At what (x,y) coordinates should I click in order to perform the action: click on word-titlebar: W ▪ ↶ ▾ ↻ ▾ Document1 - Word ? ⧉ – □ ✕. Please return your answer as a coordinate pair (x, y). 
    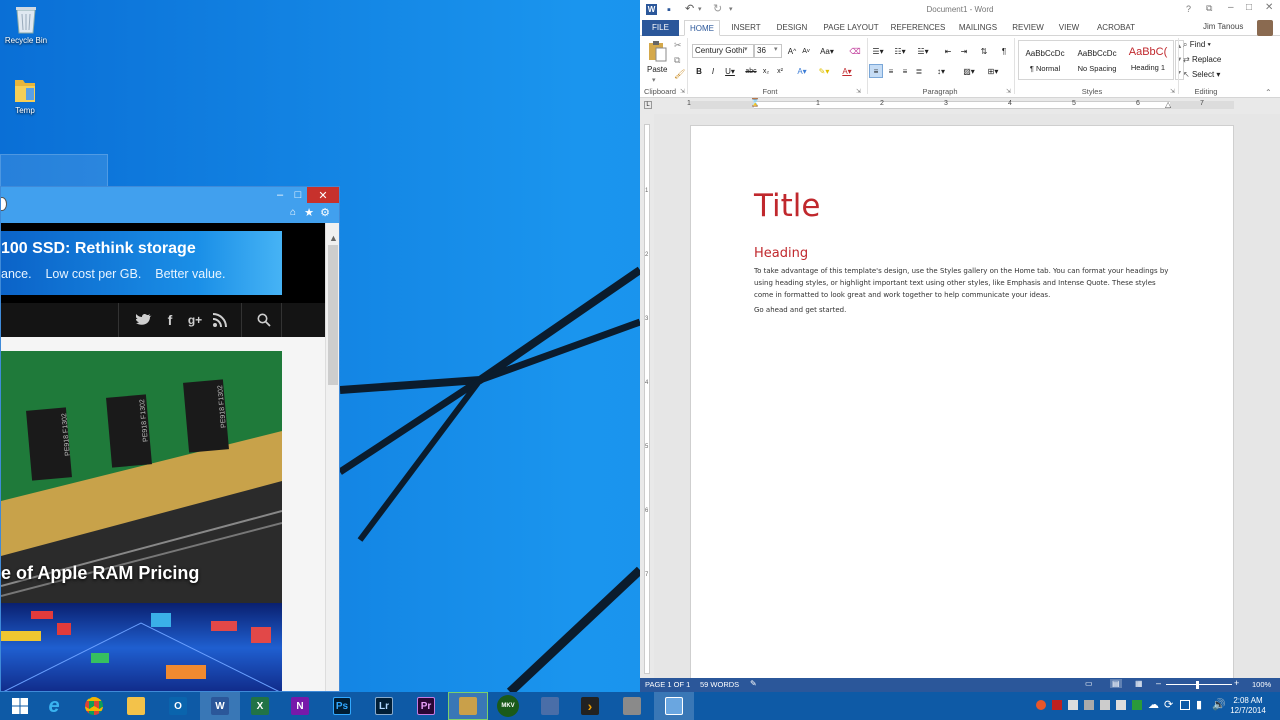
    Looking at the image, I should click on (960, 10).